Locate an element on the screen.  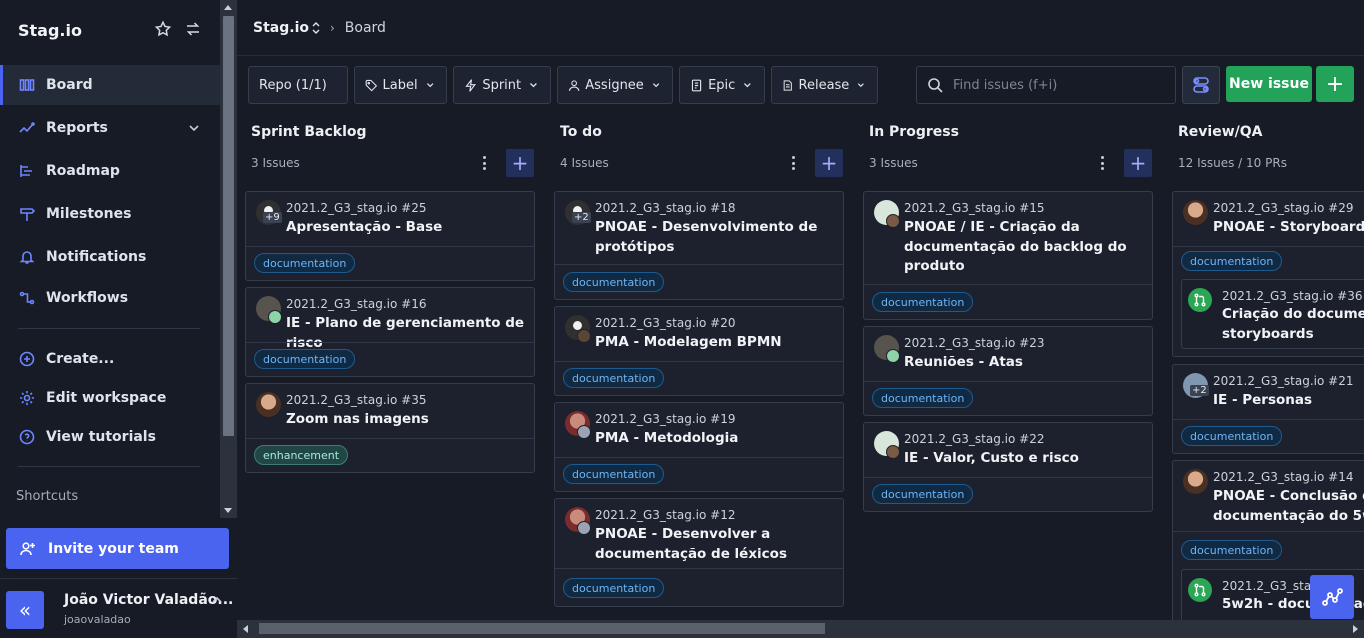
column-title: In Progress is located at coordinates (914, 132).